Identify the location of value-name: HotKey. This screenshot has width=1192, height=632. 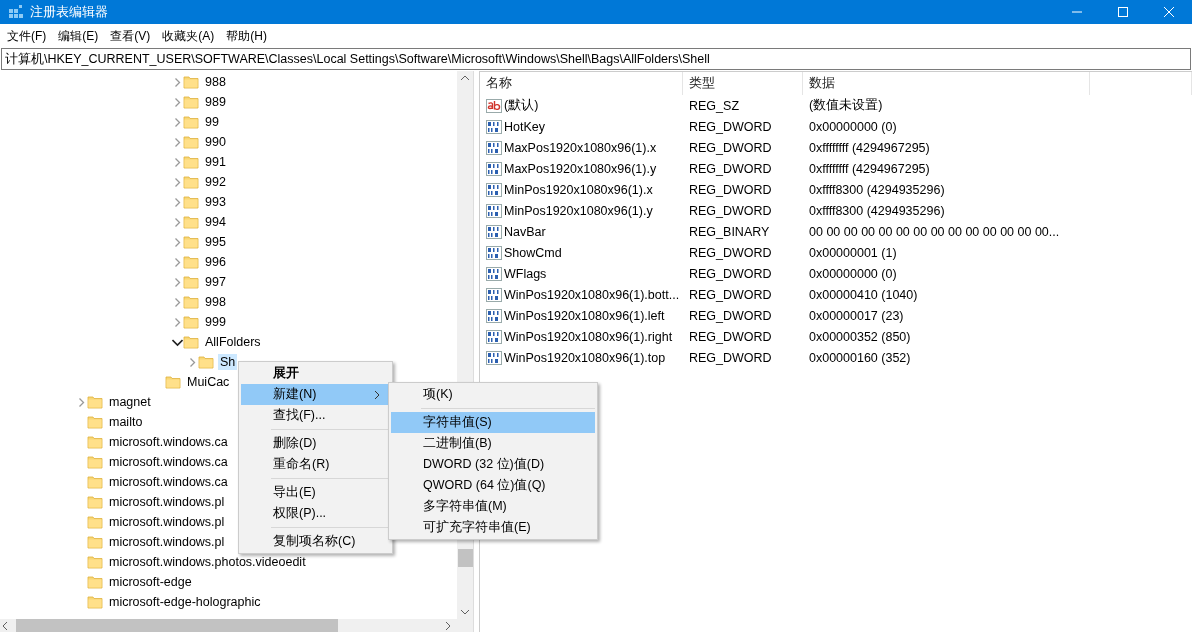
(524, 126).